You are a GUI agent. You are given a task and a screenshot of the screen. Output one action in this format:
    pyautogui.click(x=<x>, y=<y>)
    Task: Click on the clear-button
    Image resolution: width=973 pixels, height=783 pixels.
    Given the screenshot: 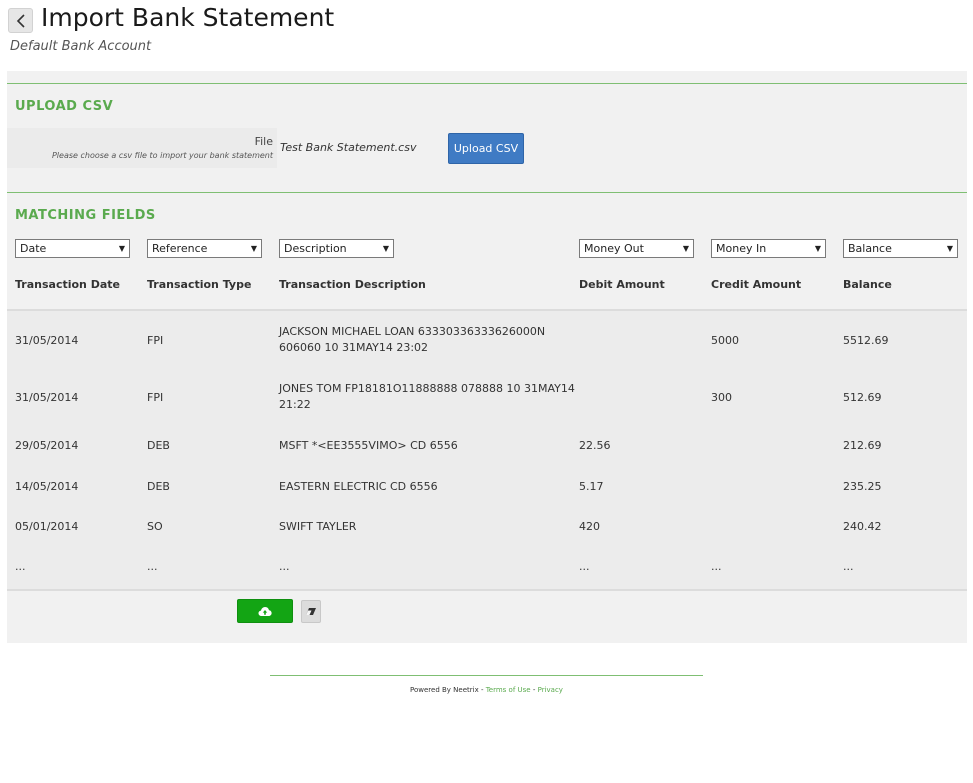 What is the action you would take?
    pyautogui.click(x=311, y=611)
    